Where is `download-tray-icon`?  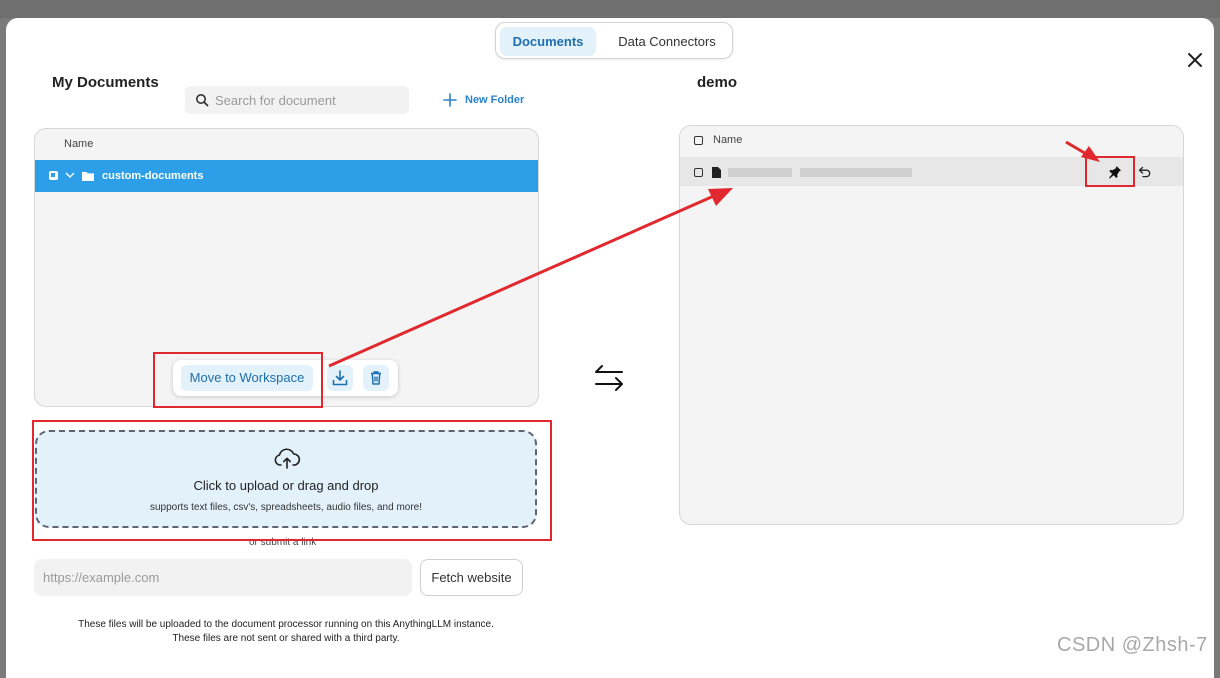
download-tray-icon is located at coordinates (340, 378).